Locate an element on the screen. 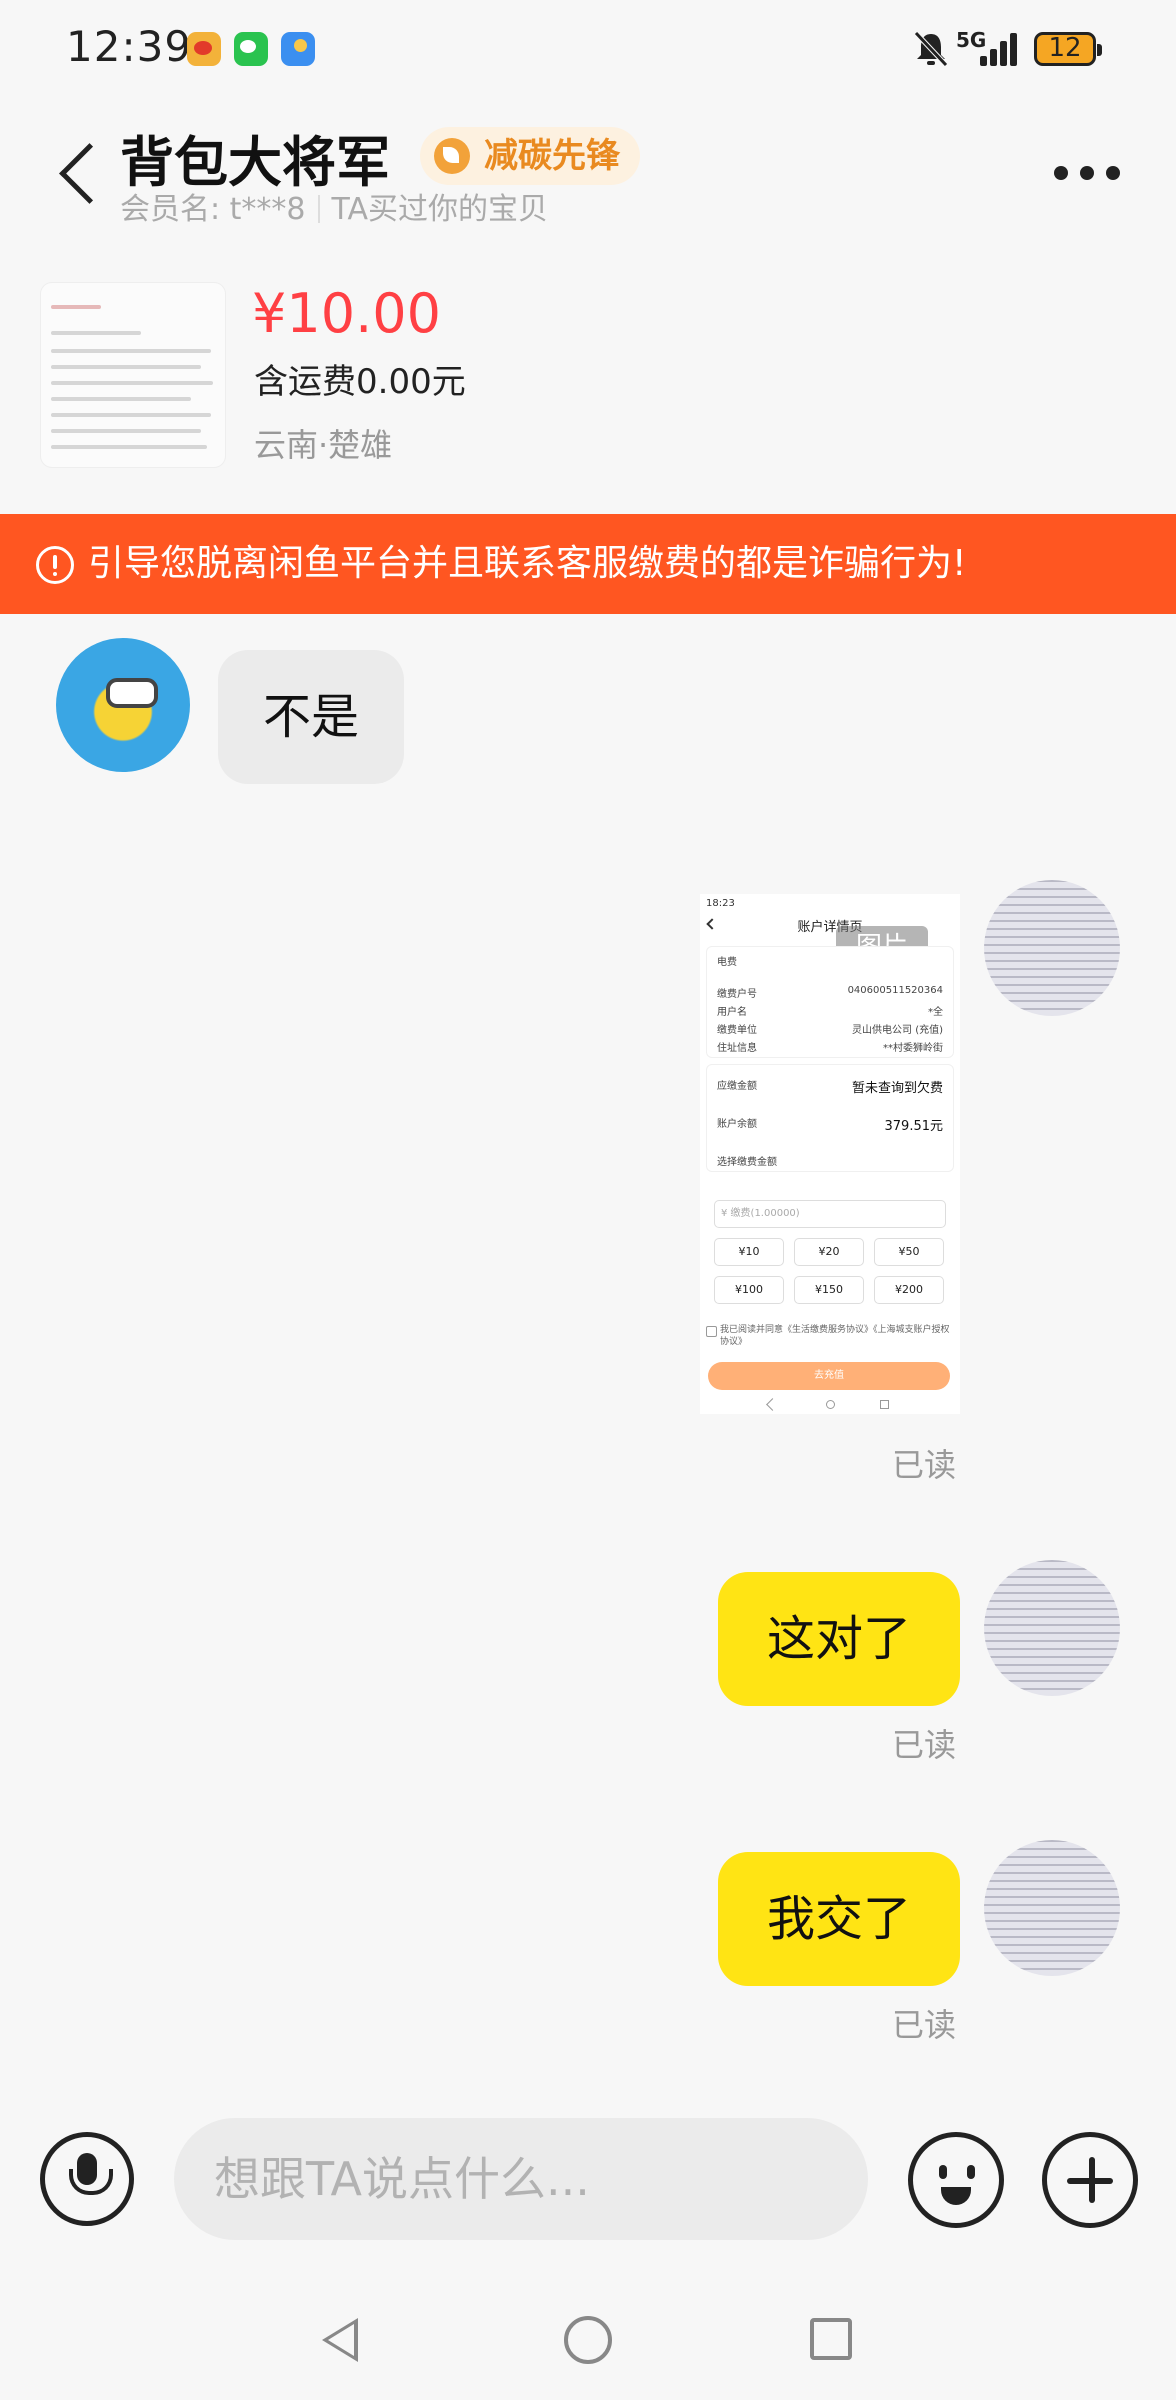 Image resolution: width=1176 pixels, height=2400 pixels. image-amount-option: ¥200 is located at coordinates (909, 1290).